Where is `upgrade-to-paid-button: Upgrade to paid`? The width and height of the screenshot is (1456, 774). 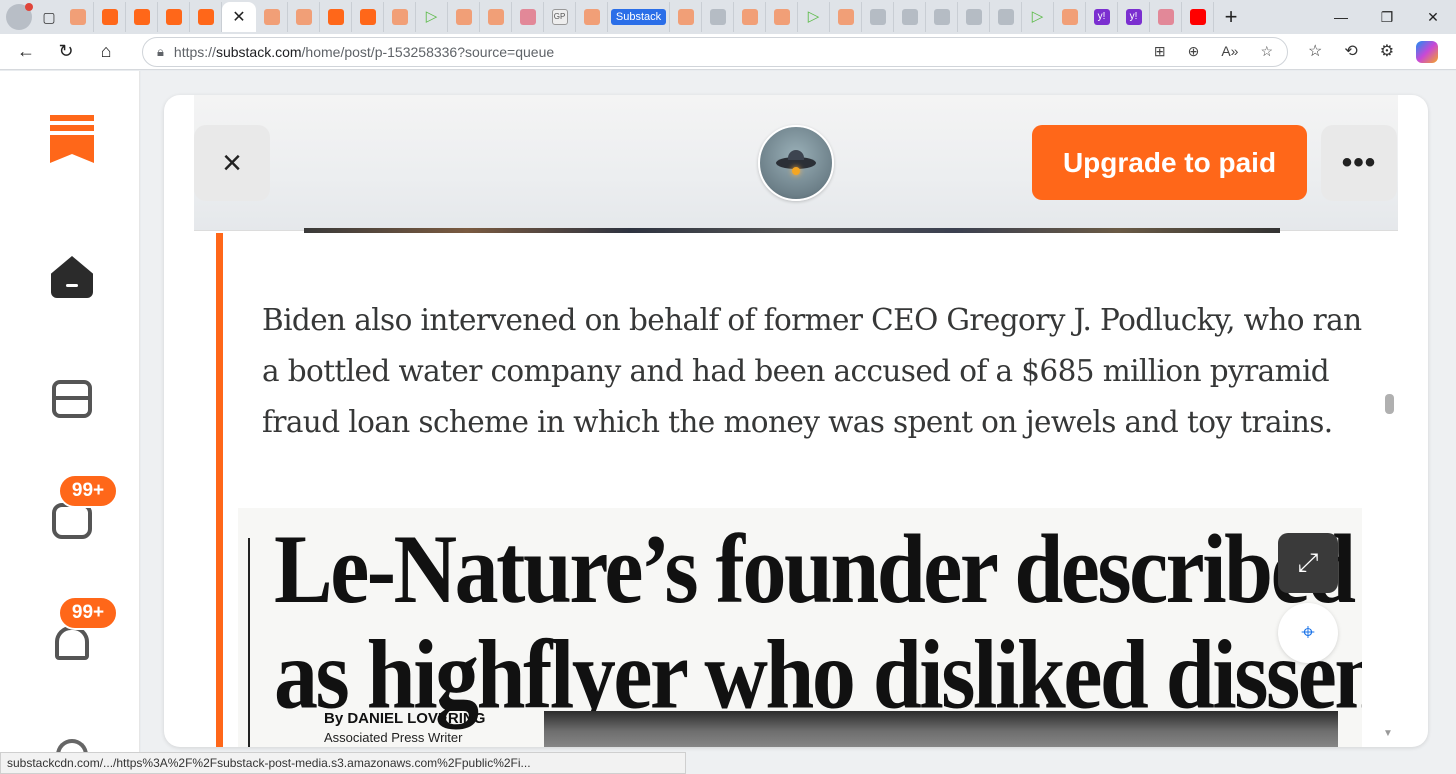 upgrade-to-paid-button: Upgrade to paid is located at coordinates (1169, 162).